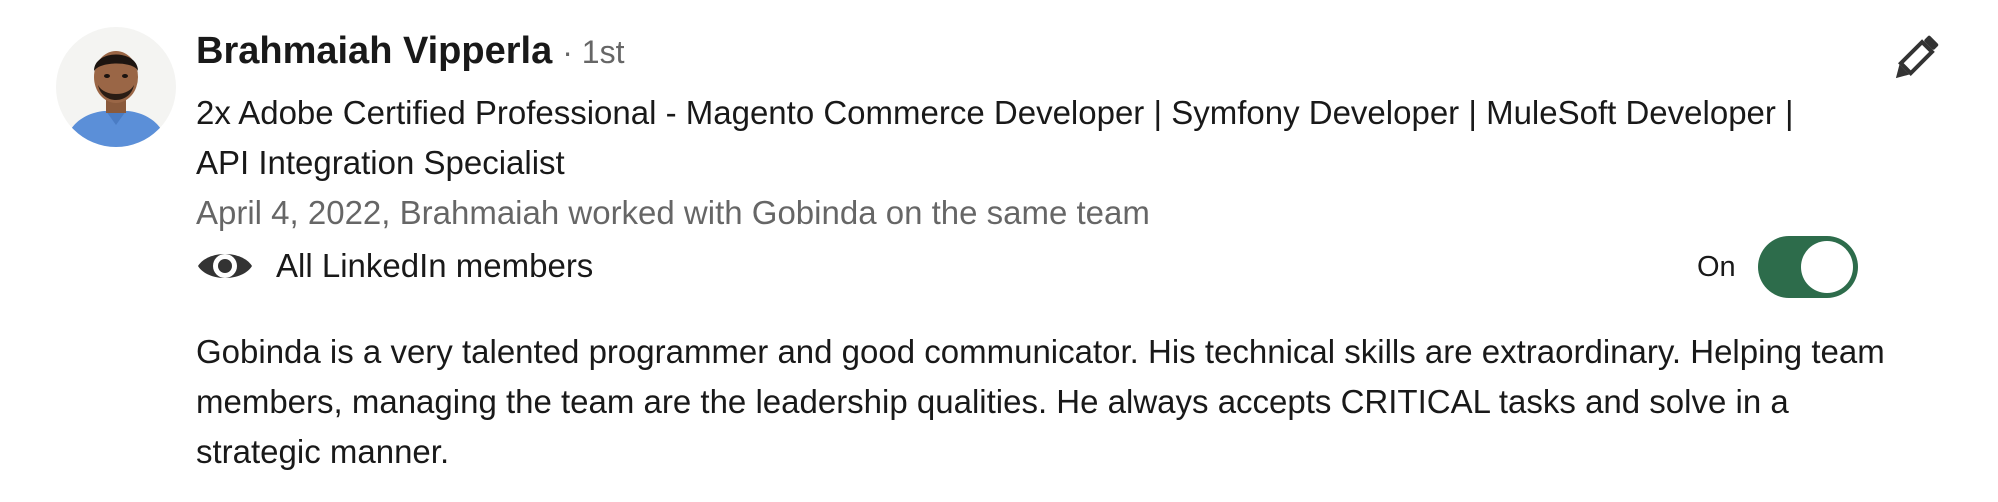  I want to click on connection-degree: · 1st, so click(593, 52).